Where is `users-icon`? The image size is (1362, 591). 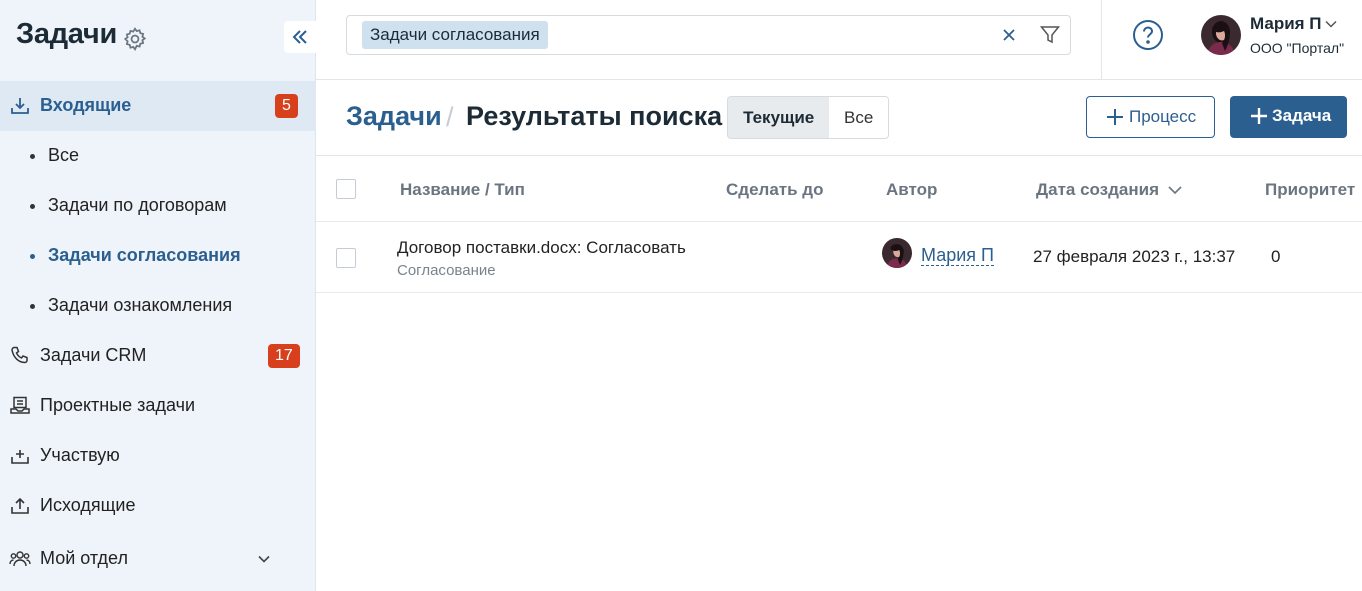 users-icon is located at coordinates (20, 559).